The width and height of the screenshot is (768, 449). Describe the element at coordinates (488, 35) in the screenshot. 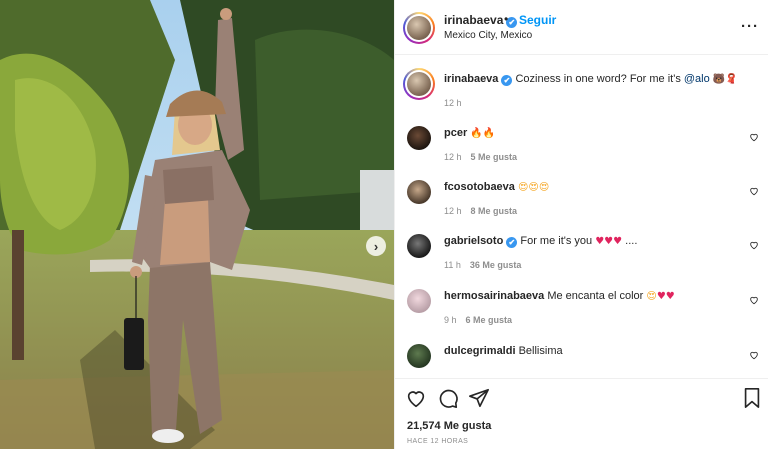

I see `post-location: Mexico City, Mexico` at that location.